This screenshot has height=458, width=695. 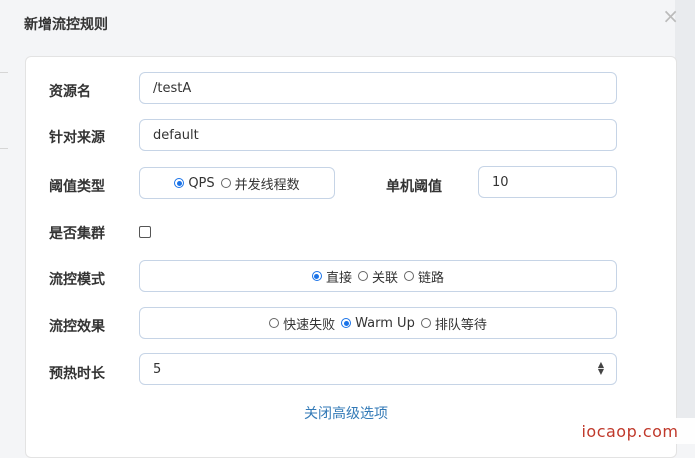 What do you see at coordinates (384, 278) in the screenshot?
I see `radio-option-label: 关联` at bounding box center [384, 278].